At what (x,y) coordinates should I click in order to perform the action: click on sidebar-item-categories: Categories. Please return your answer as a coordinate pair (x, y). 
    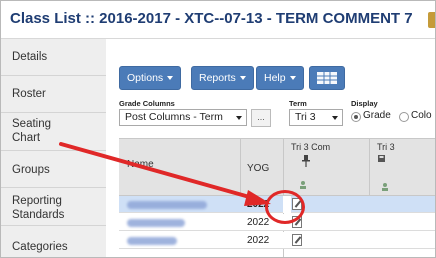
    Looking at the image, I should click on (53, 241).